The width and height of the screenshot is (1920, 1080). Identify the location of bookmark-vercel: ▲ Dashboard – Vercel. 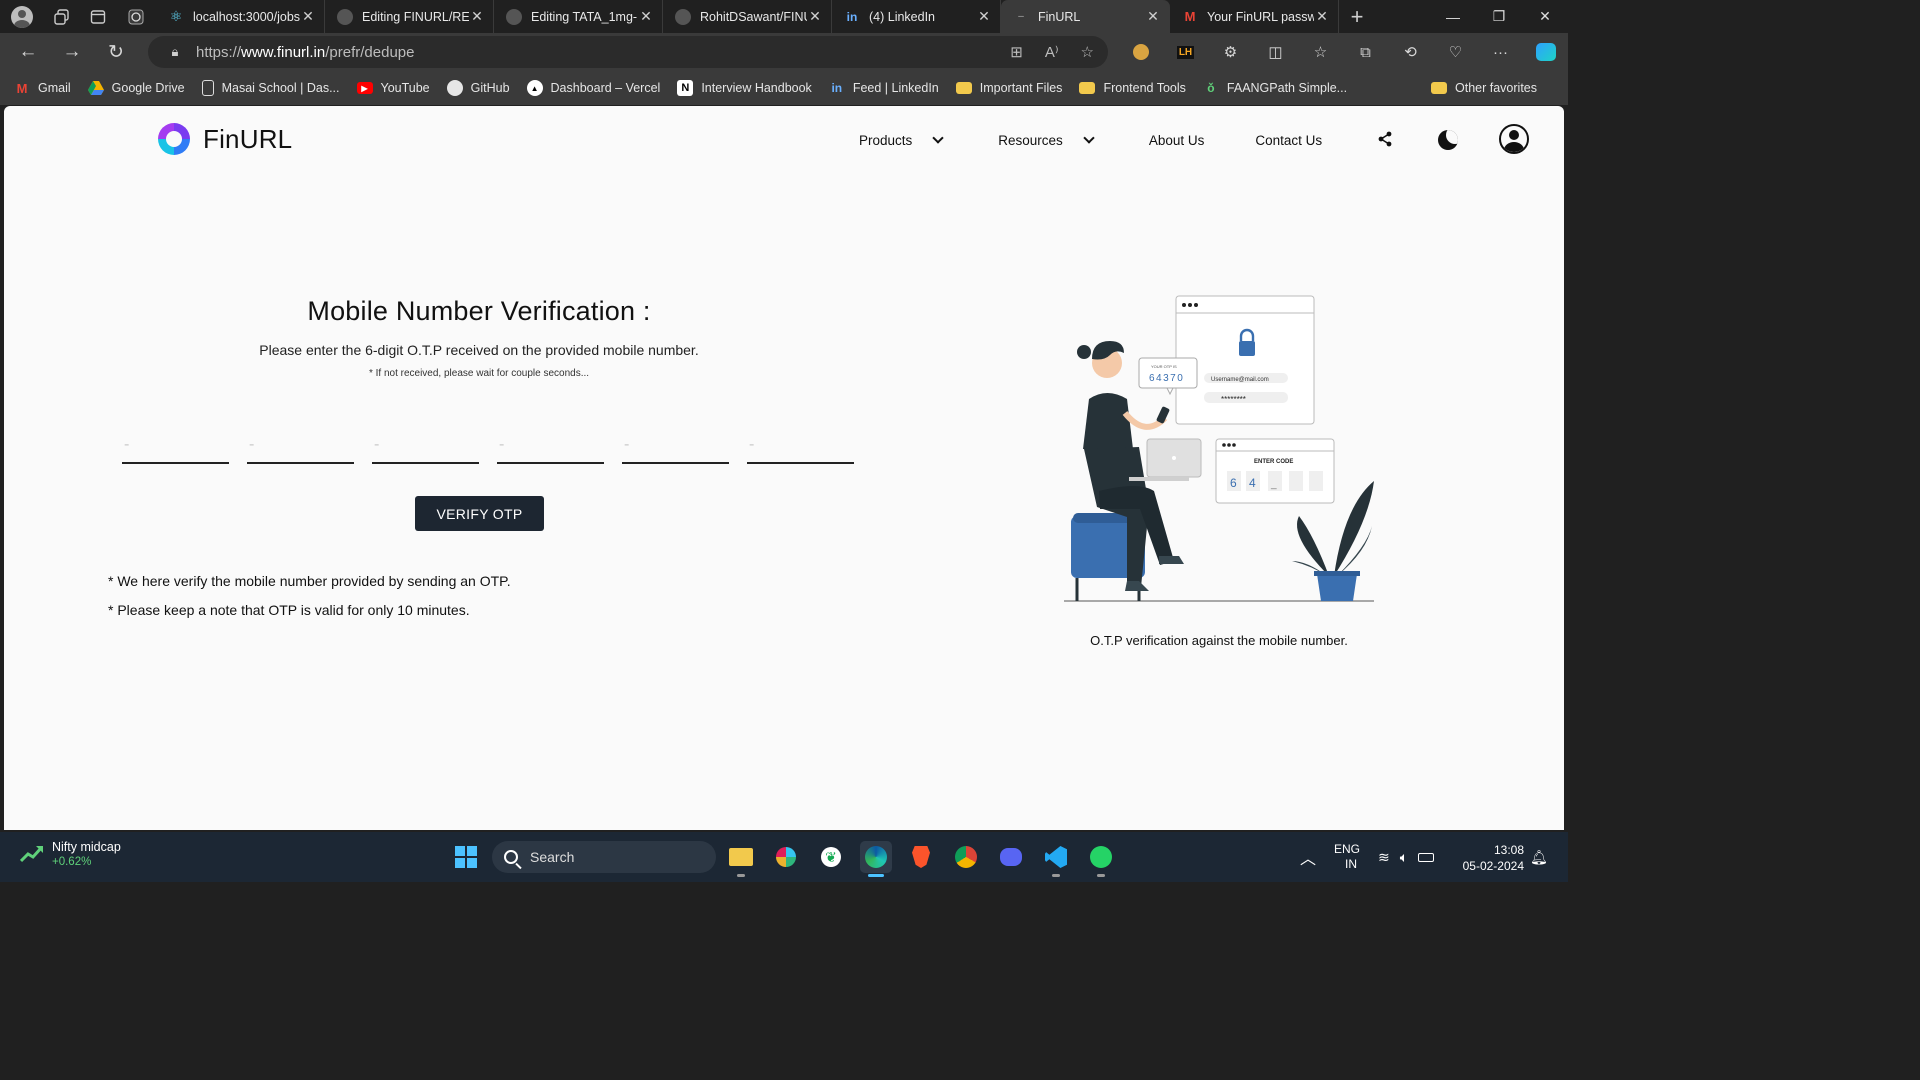
(593, 88).